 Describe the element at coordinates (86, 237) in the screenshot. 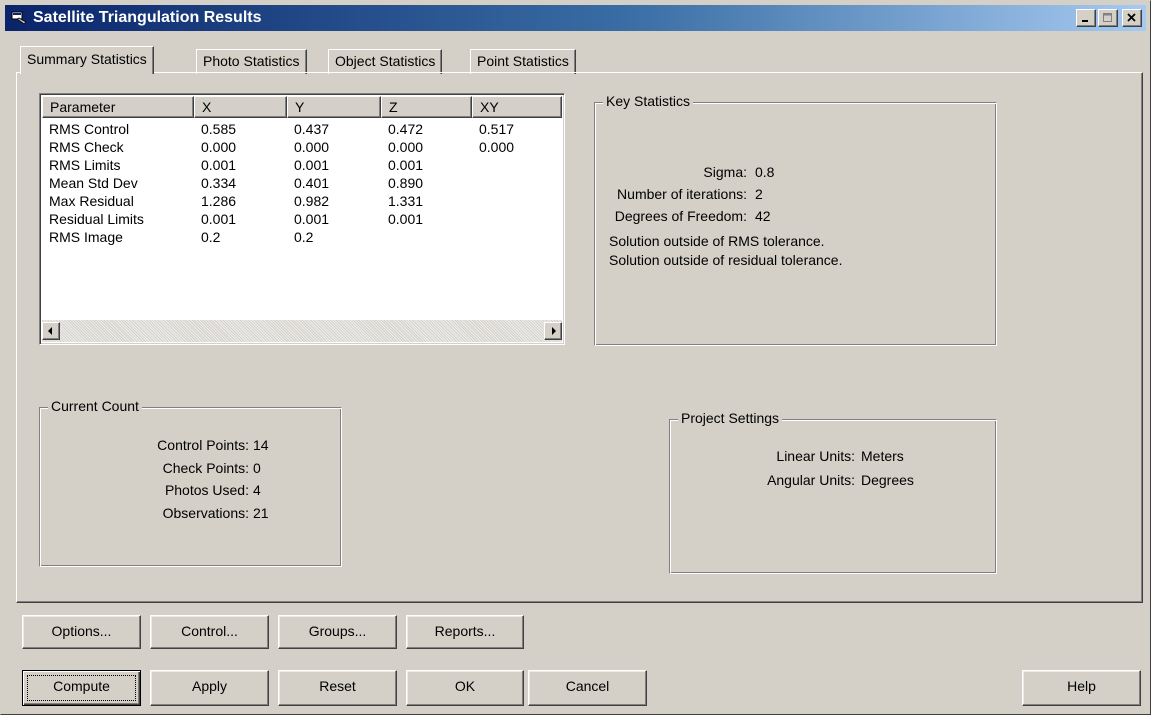

I see `table-cell: RMS Image` at that location.